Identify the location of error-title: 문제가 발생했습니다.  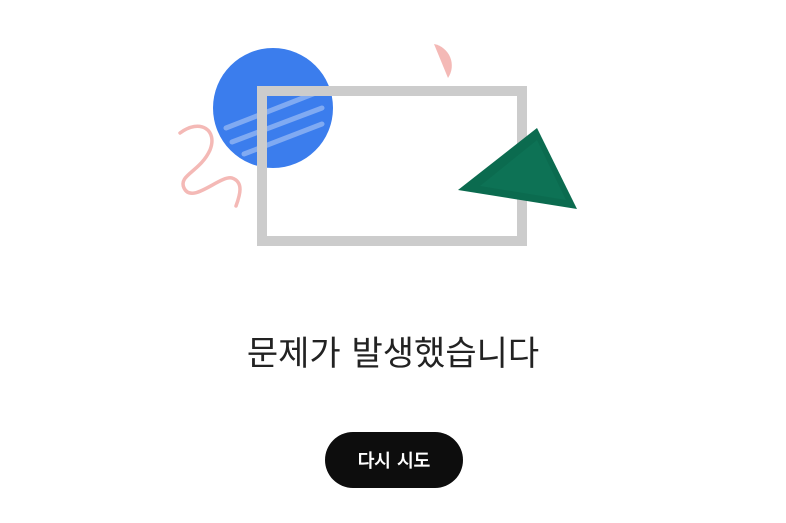
(393, 354).